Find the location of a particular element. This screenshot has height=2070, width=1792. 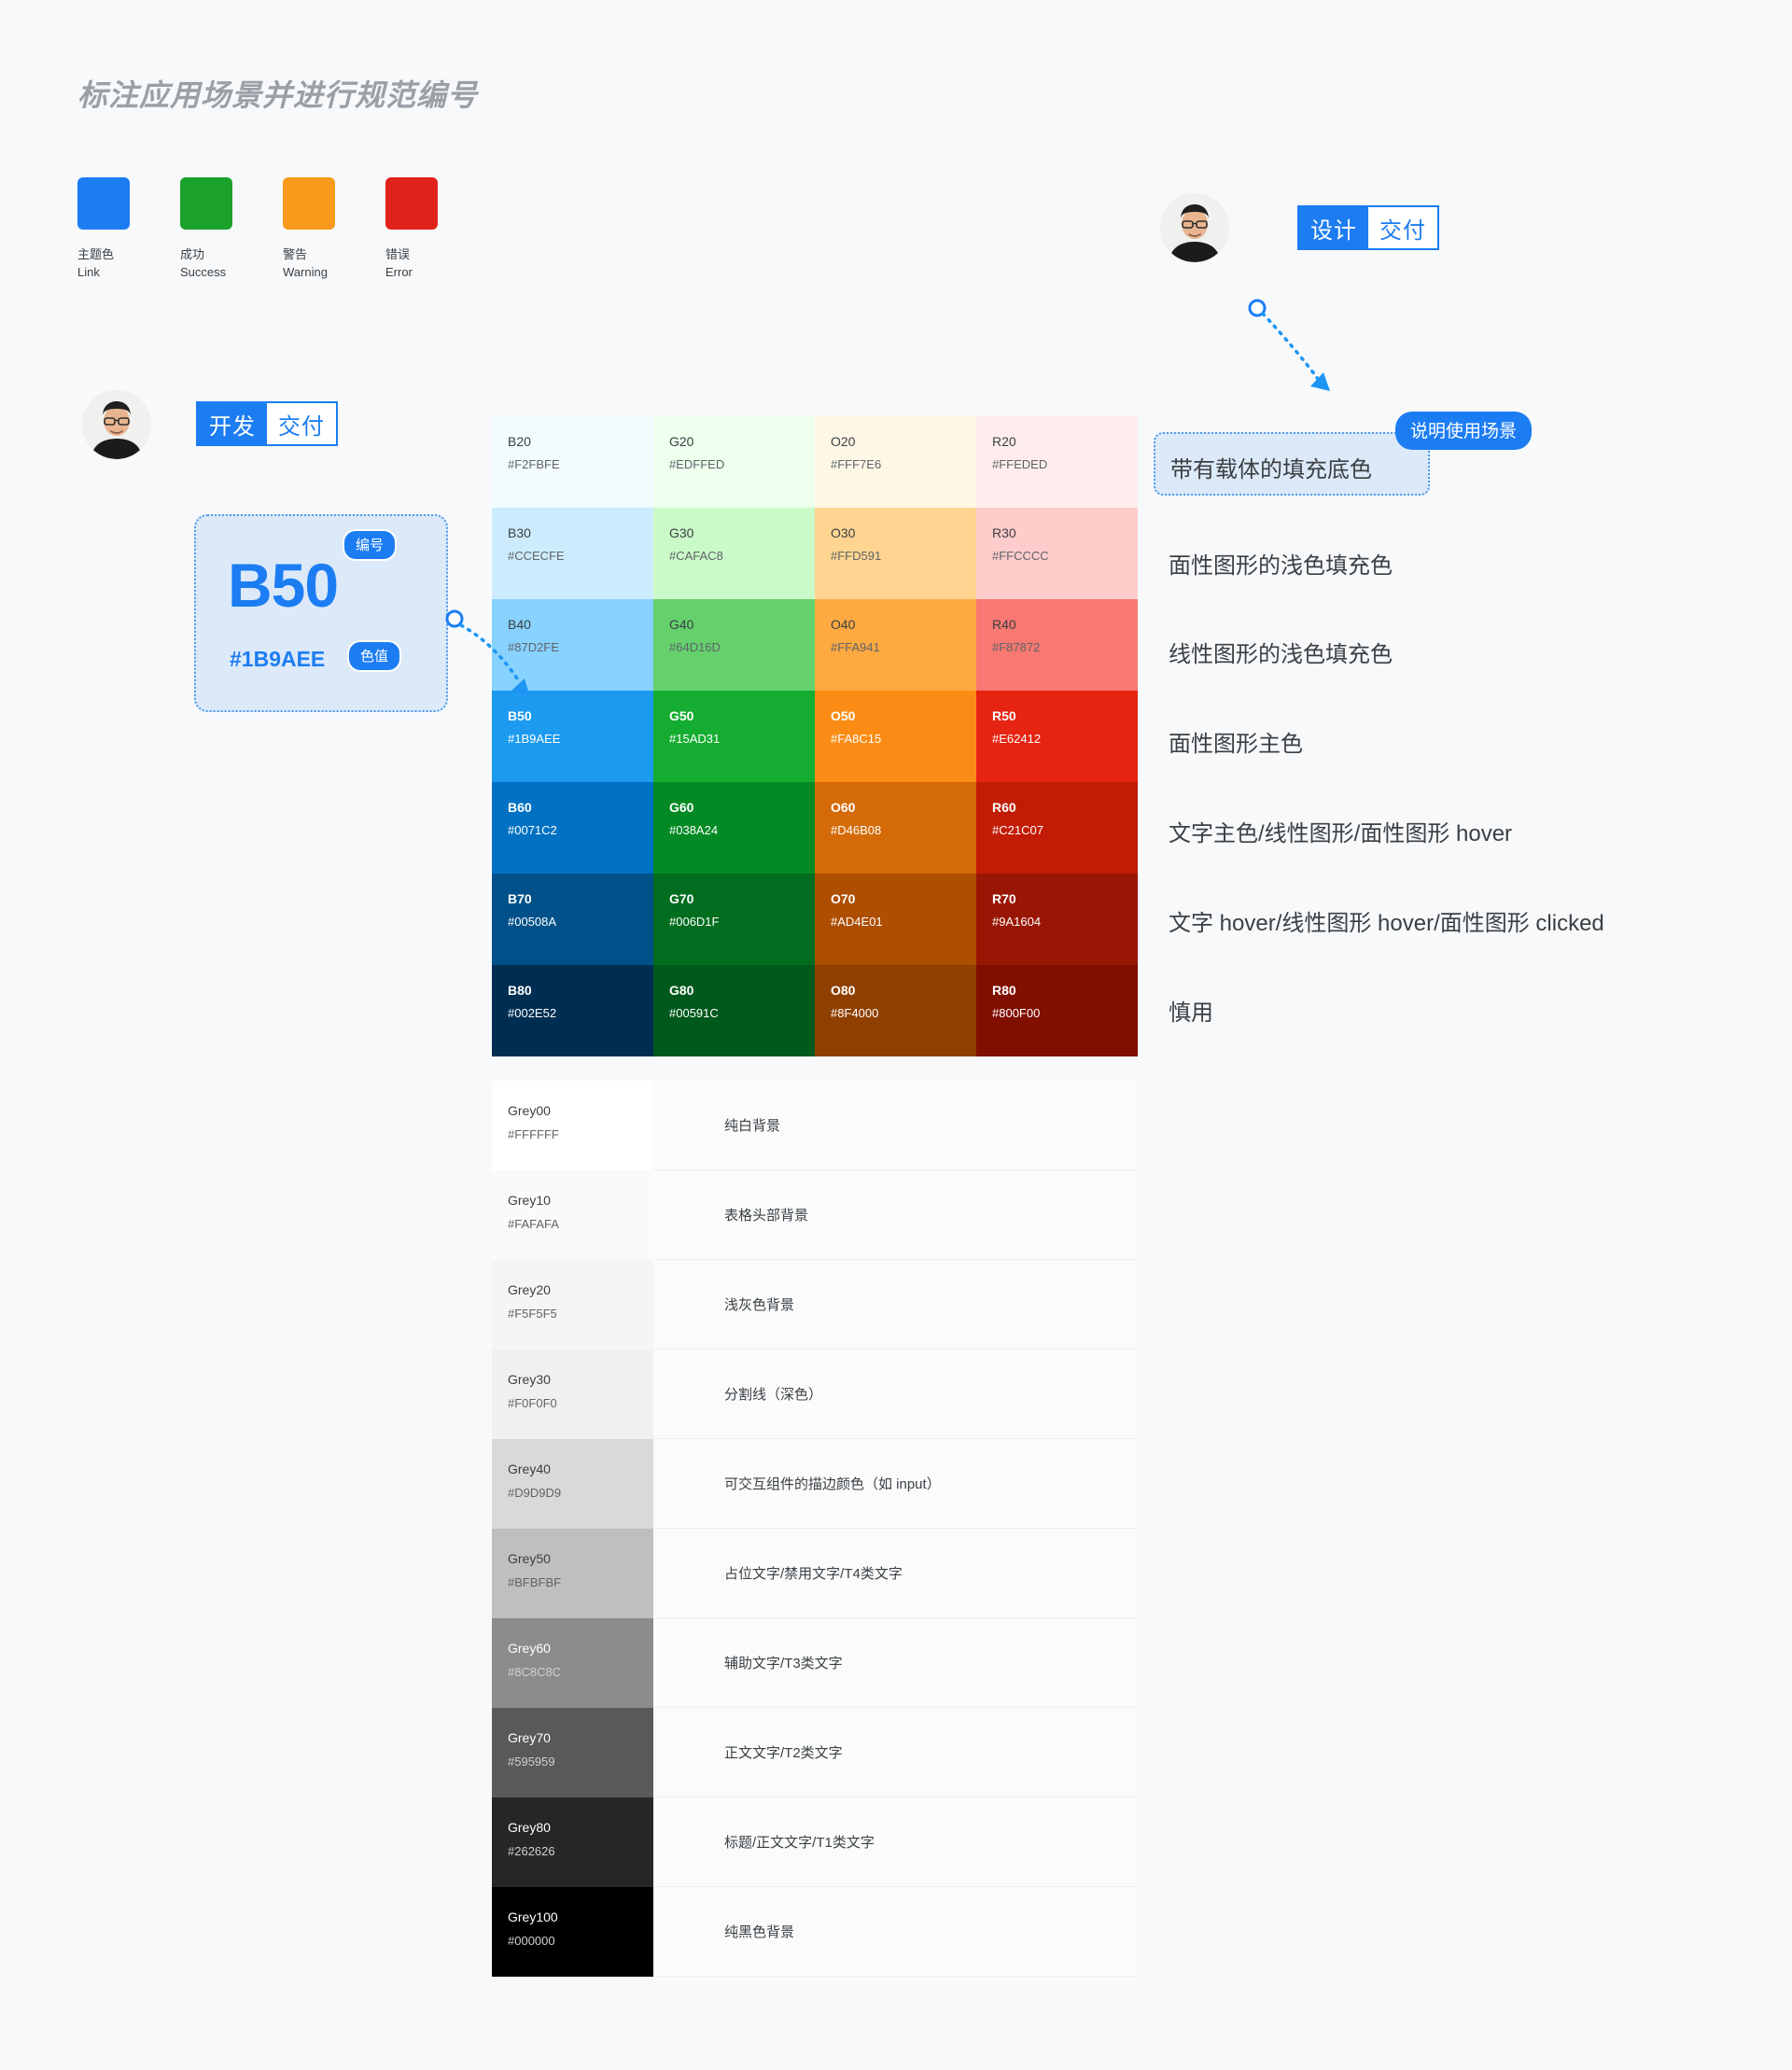

color-cell-hex: #006D1F is located at coordinates (694, 922).